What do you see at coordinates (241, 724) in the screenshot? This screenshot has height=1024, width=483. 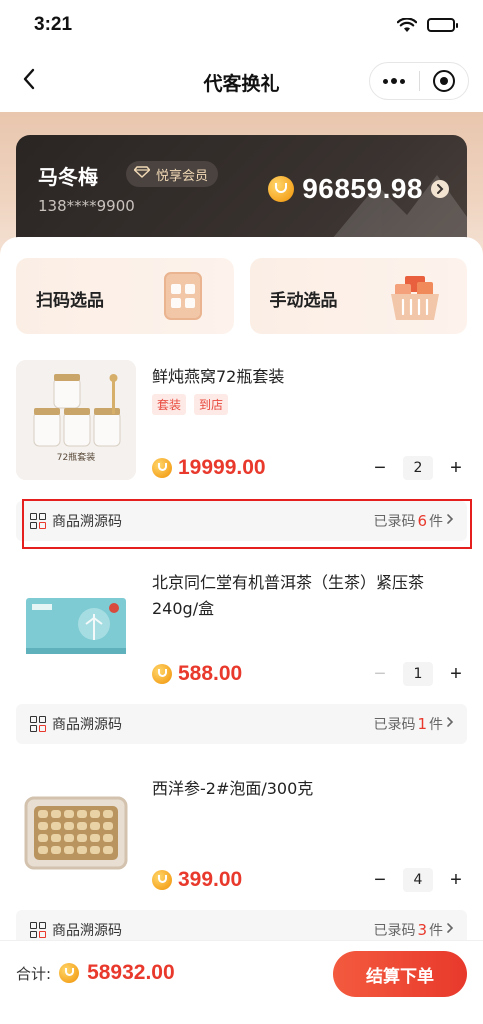 I see `trace-code-row: 商品溯源码 已录码 1 件` at bounding box center [241, 724].